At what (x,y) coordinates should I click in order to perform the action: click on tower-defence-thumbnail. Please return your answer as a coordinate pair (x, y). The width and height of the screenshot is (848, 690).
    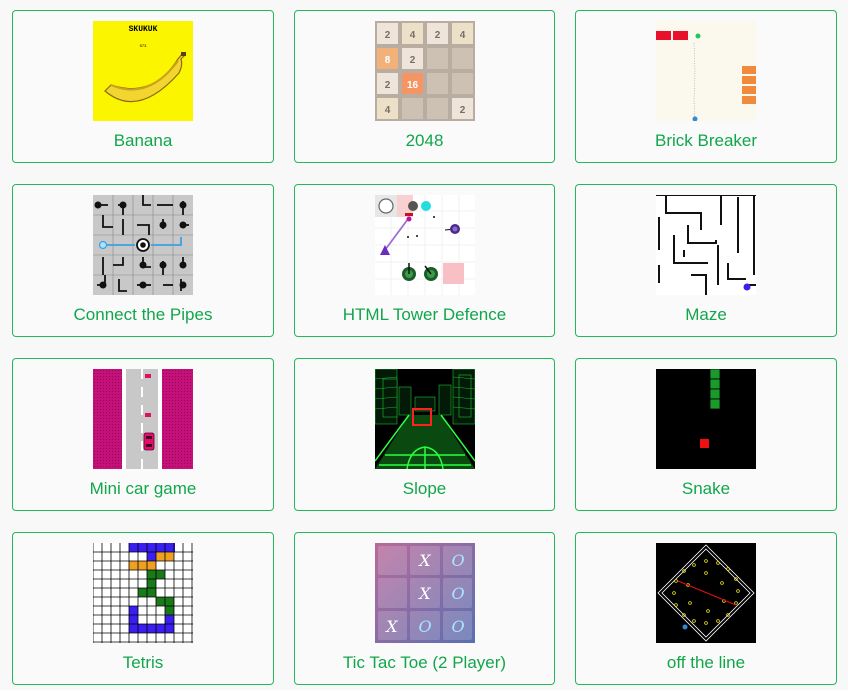
    Looking at the image, I should click on (424, 245).